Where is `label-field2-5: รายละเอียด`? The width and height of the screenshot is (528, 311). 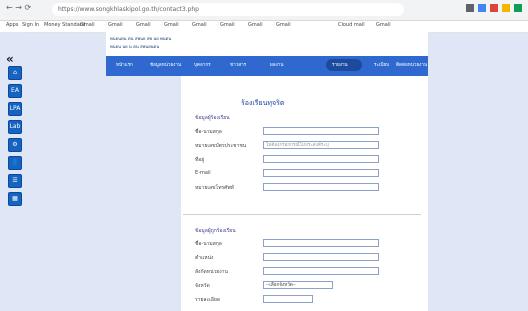 label-field2-5: รายละเอียด is located at coordinates (208, 300).